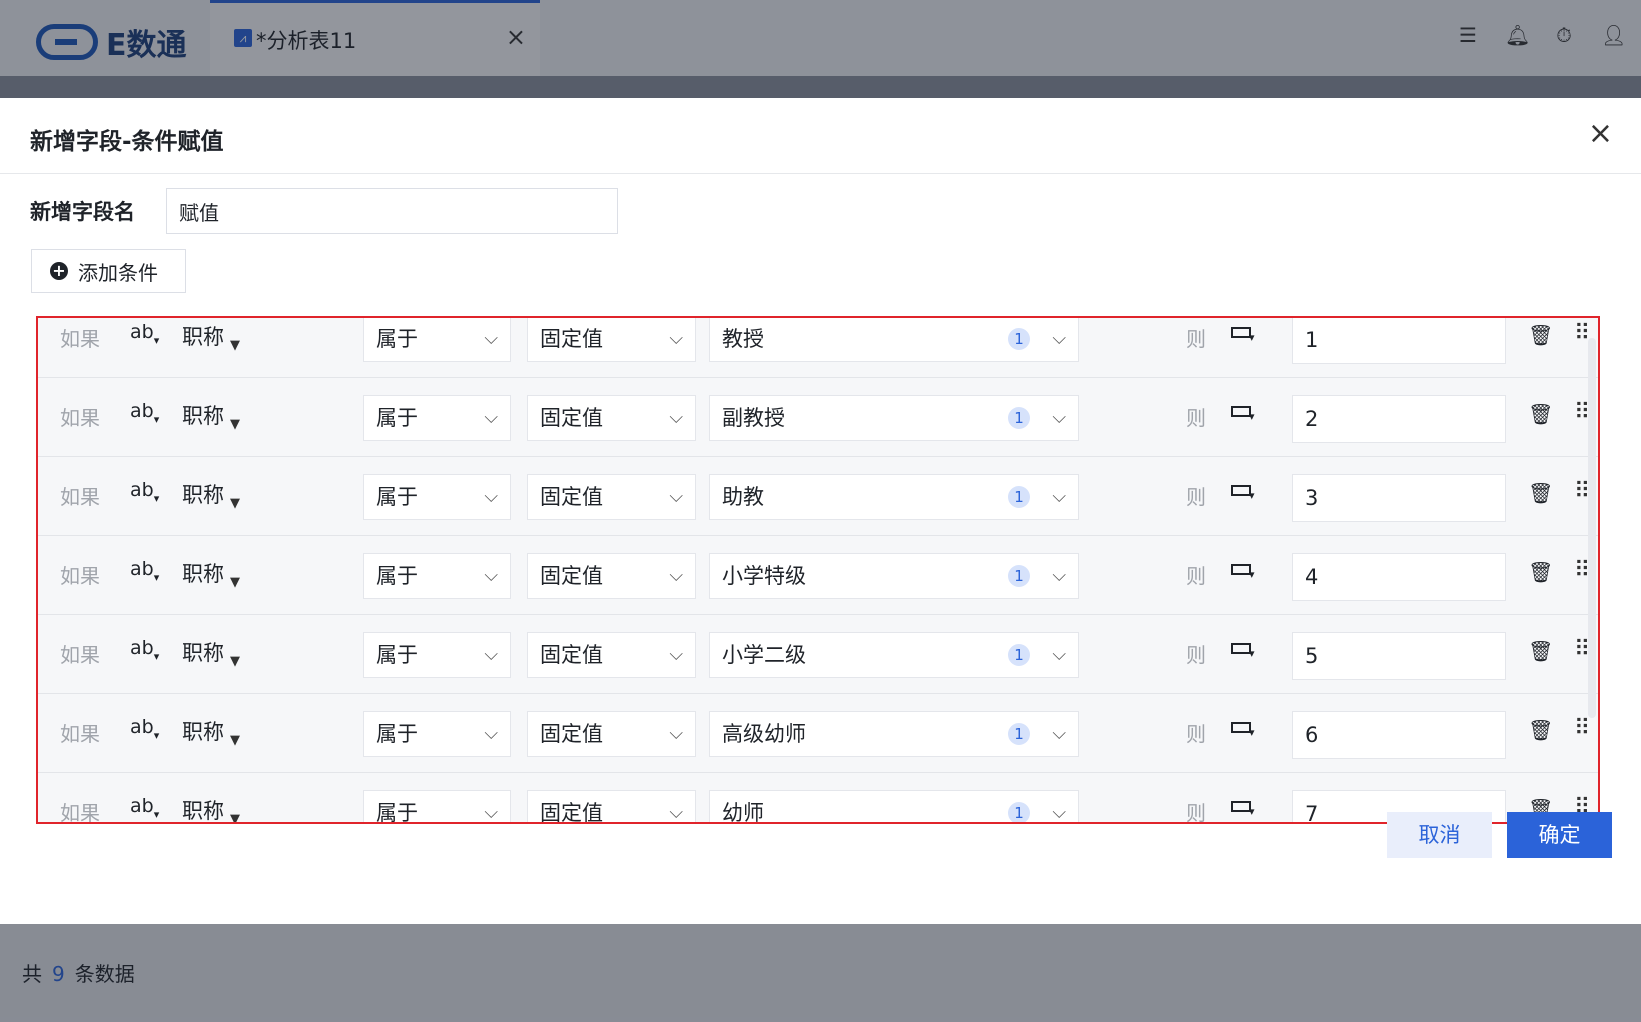  What do you see at coordinates (894, 497) in the screenshot?
I see `value-multiselect: 助教 1 ⌵` at bounding box center [894, 497].